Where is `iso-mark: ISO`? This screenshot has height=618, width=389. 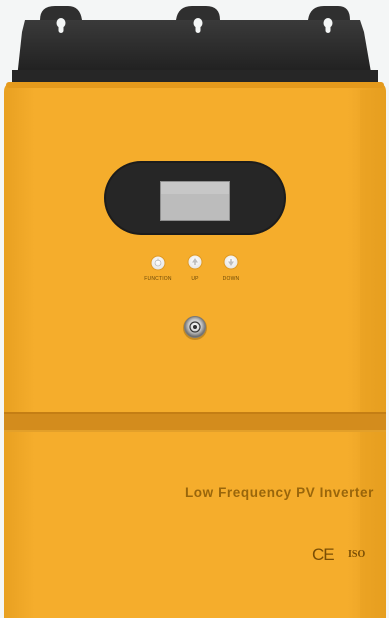
iso-mark: ISO is located at coordinates (357, 554).